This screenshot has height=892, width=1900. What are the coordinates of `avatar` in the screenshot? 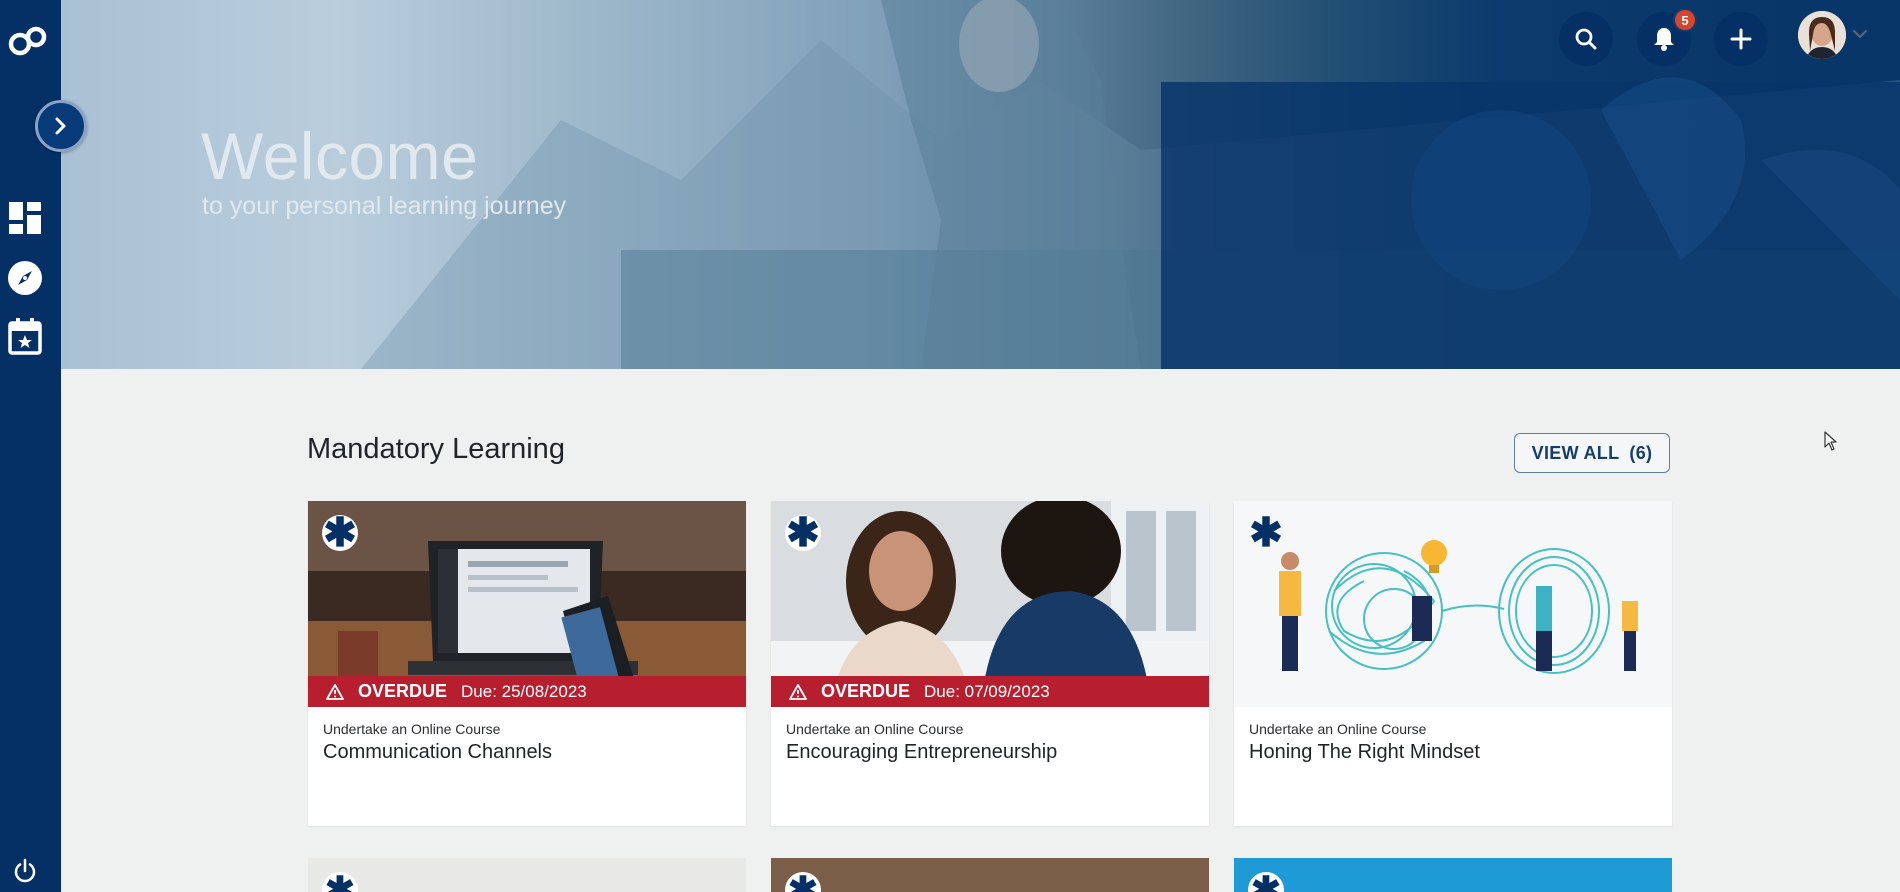 It's located at (1822, 35).